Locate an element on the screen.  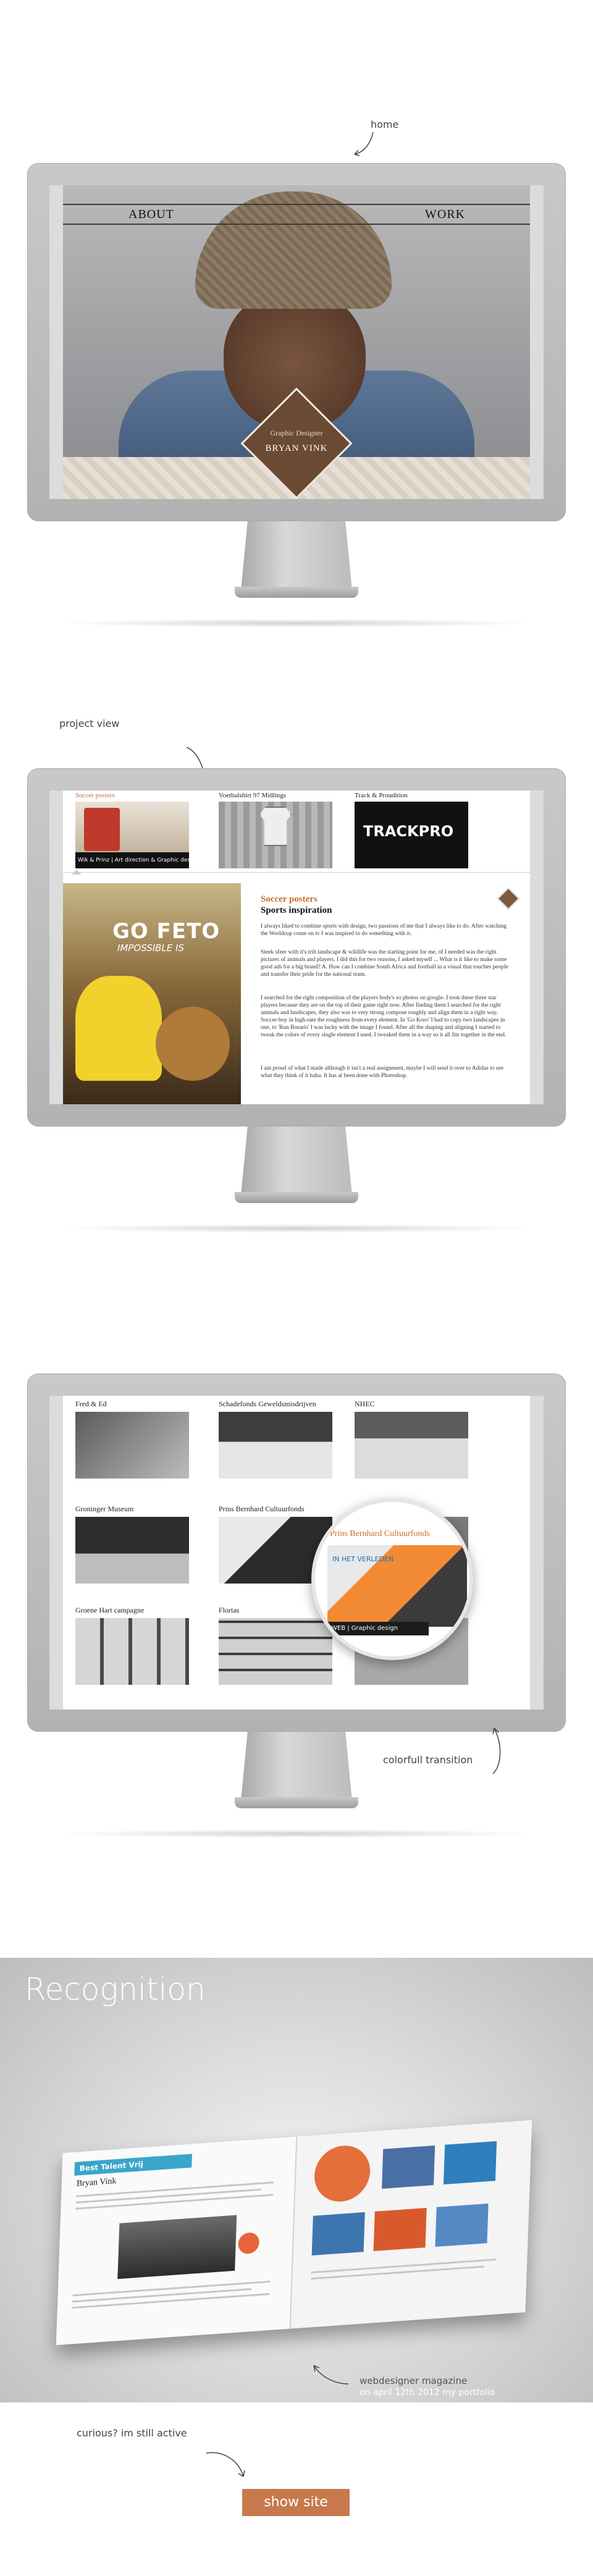
text-line is located at coordinates (397, 2272).